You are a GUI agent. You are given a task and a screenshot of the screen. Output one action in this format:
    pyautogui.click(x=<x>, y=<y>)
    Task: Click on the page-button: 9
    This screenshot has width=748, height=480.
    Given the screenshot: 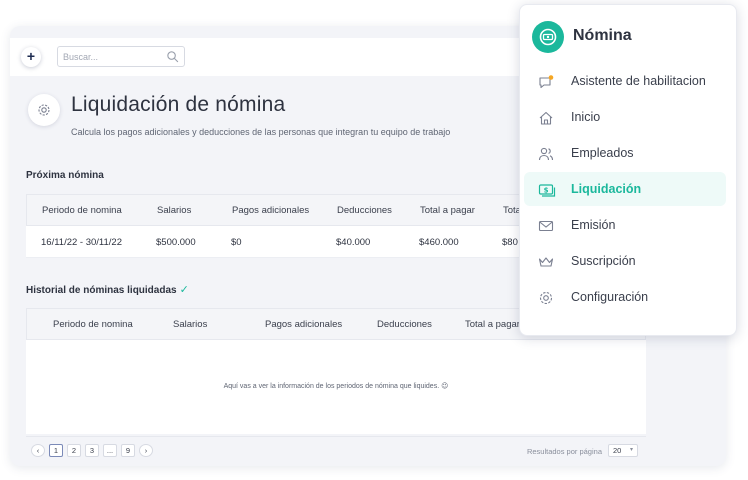 What is the action you would take?
    pyautogui.click(x=128, y=450)
    